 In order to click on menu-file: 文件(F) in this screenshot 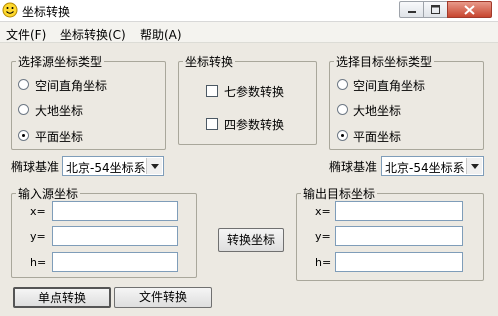, I will do `click(26, 34)`.